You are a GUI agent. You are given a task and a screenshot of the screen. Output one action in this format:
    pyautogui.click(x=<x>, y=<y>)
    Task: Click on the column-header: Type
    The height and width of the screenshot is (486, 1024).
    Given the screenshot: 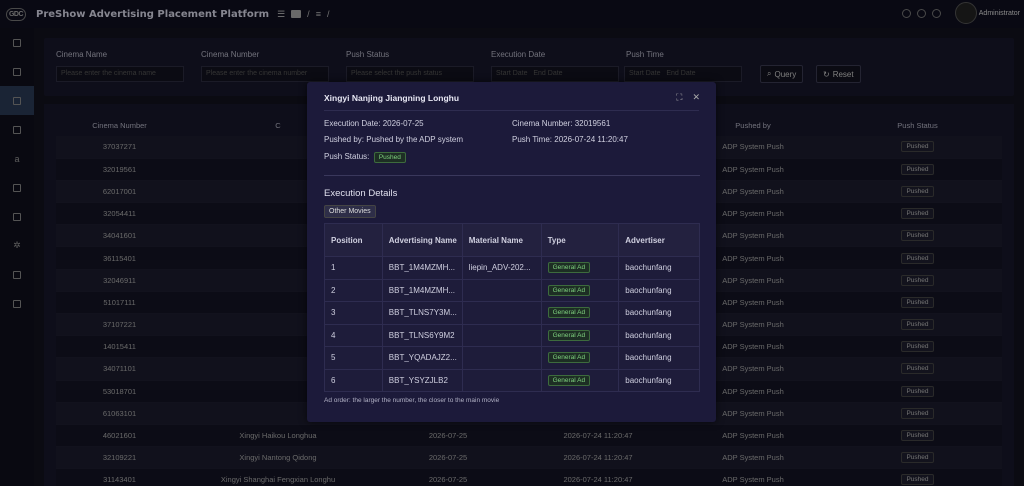 What is the action you would take?
    pyautogui.click(x=580, y=240)
    